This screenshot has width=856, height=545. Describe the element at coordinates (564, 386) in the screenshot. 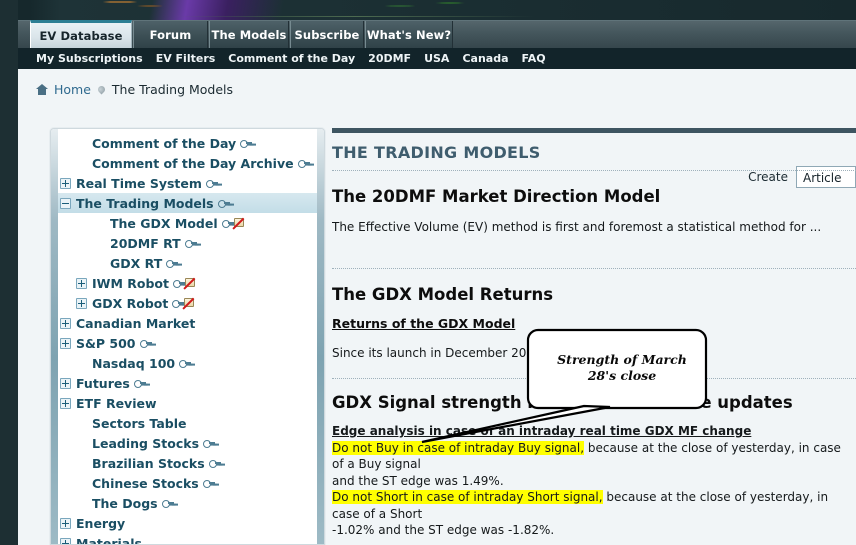

I see `callout-bubble-shape` at that location.